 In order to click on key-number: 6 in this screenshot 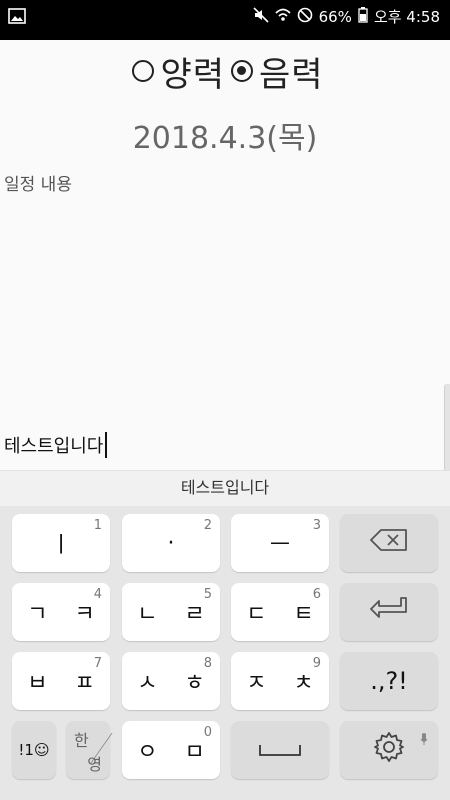, I will do `click(316, 594)`.